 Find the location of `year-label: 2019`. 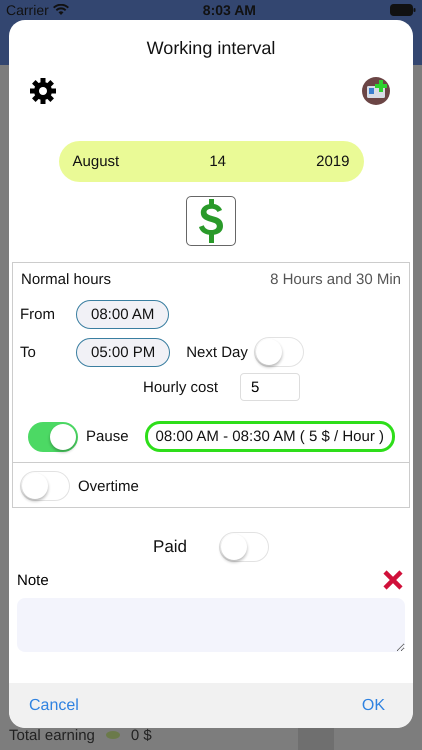

year-label: 2019 is located at coordinates (333, 161).